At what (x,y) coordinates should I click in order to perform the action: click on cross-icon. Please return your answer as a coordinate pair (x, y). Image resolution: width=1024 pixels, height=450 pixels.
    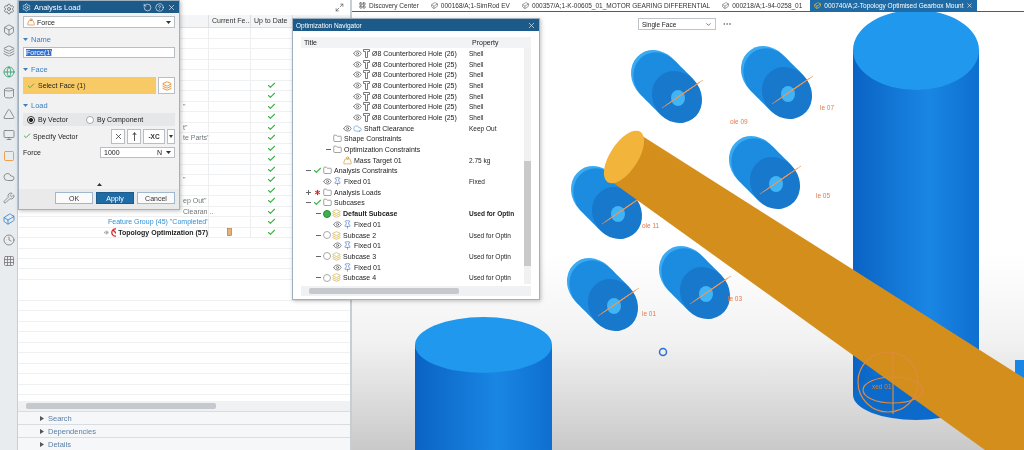
    Looking at the image, I should click on (118, 136).